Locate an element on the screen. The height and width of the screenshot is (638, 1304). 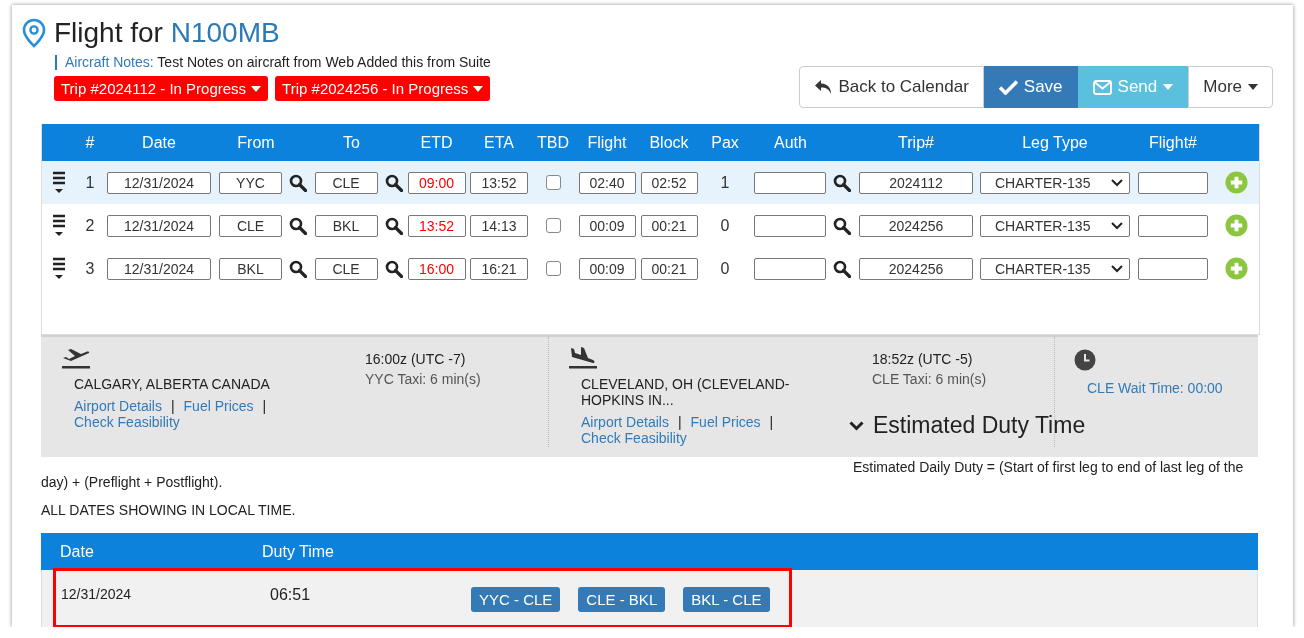
pax-count: 1 is located at coordinates (725, 182).